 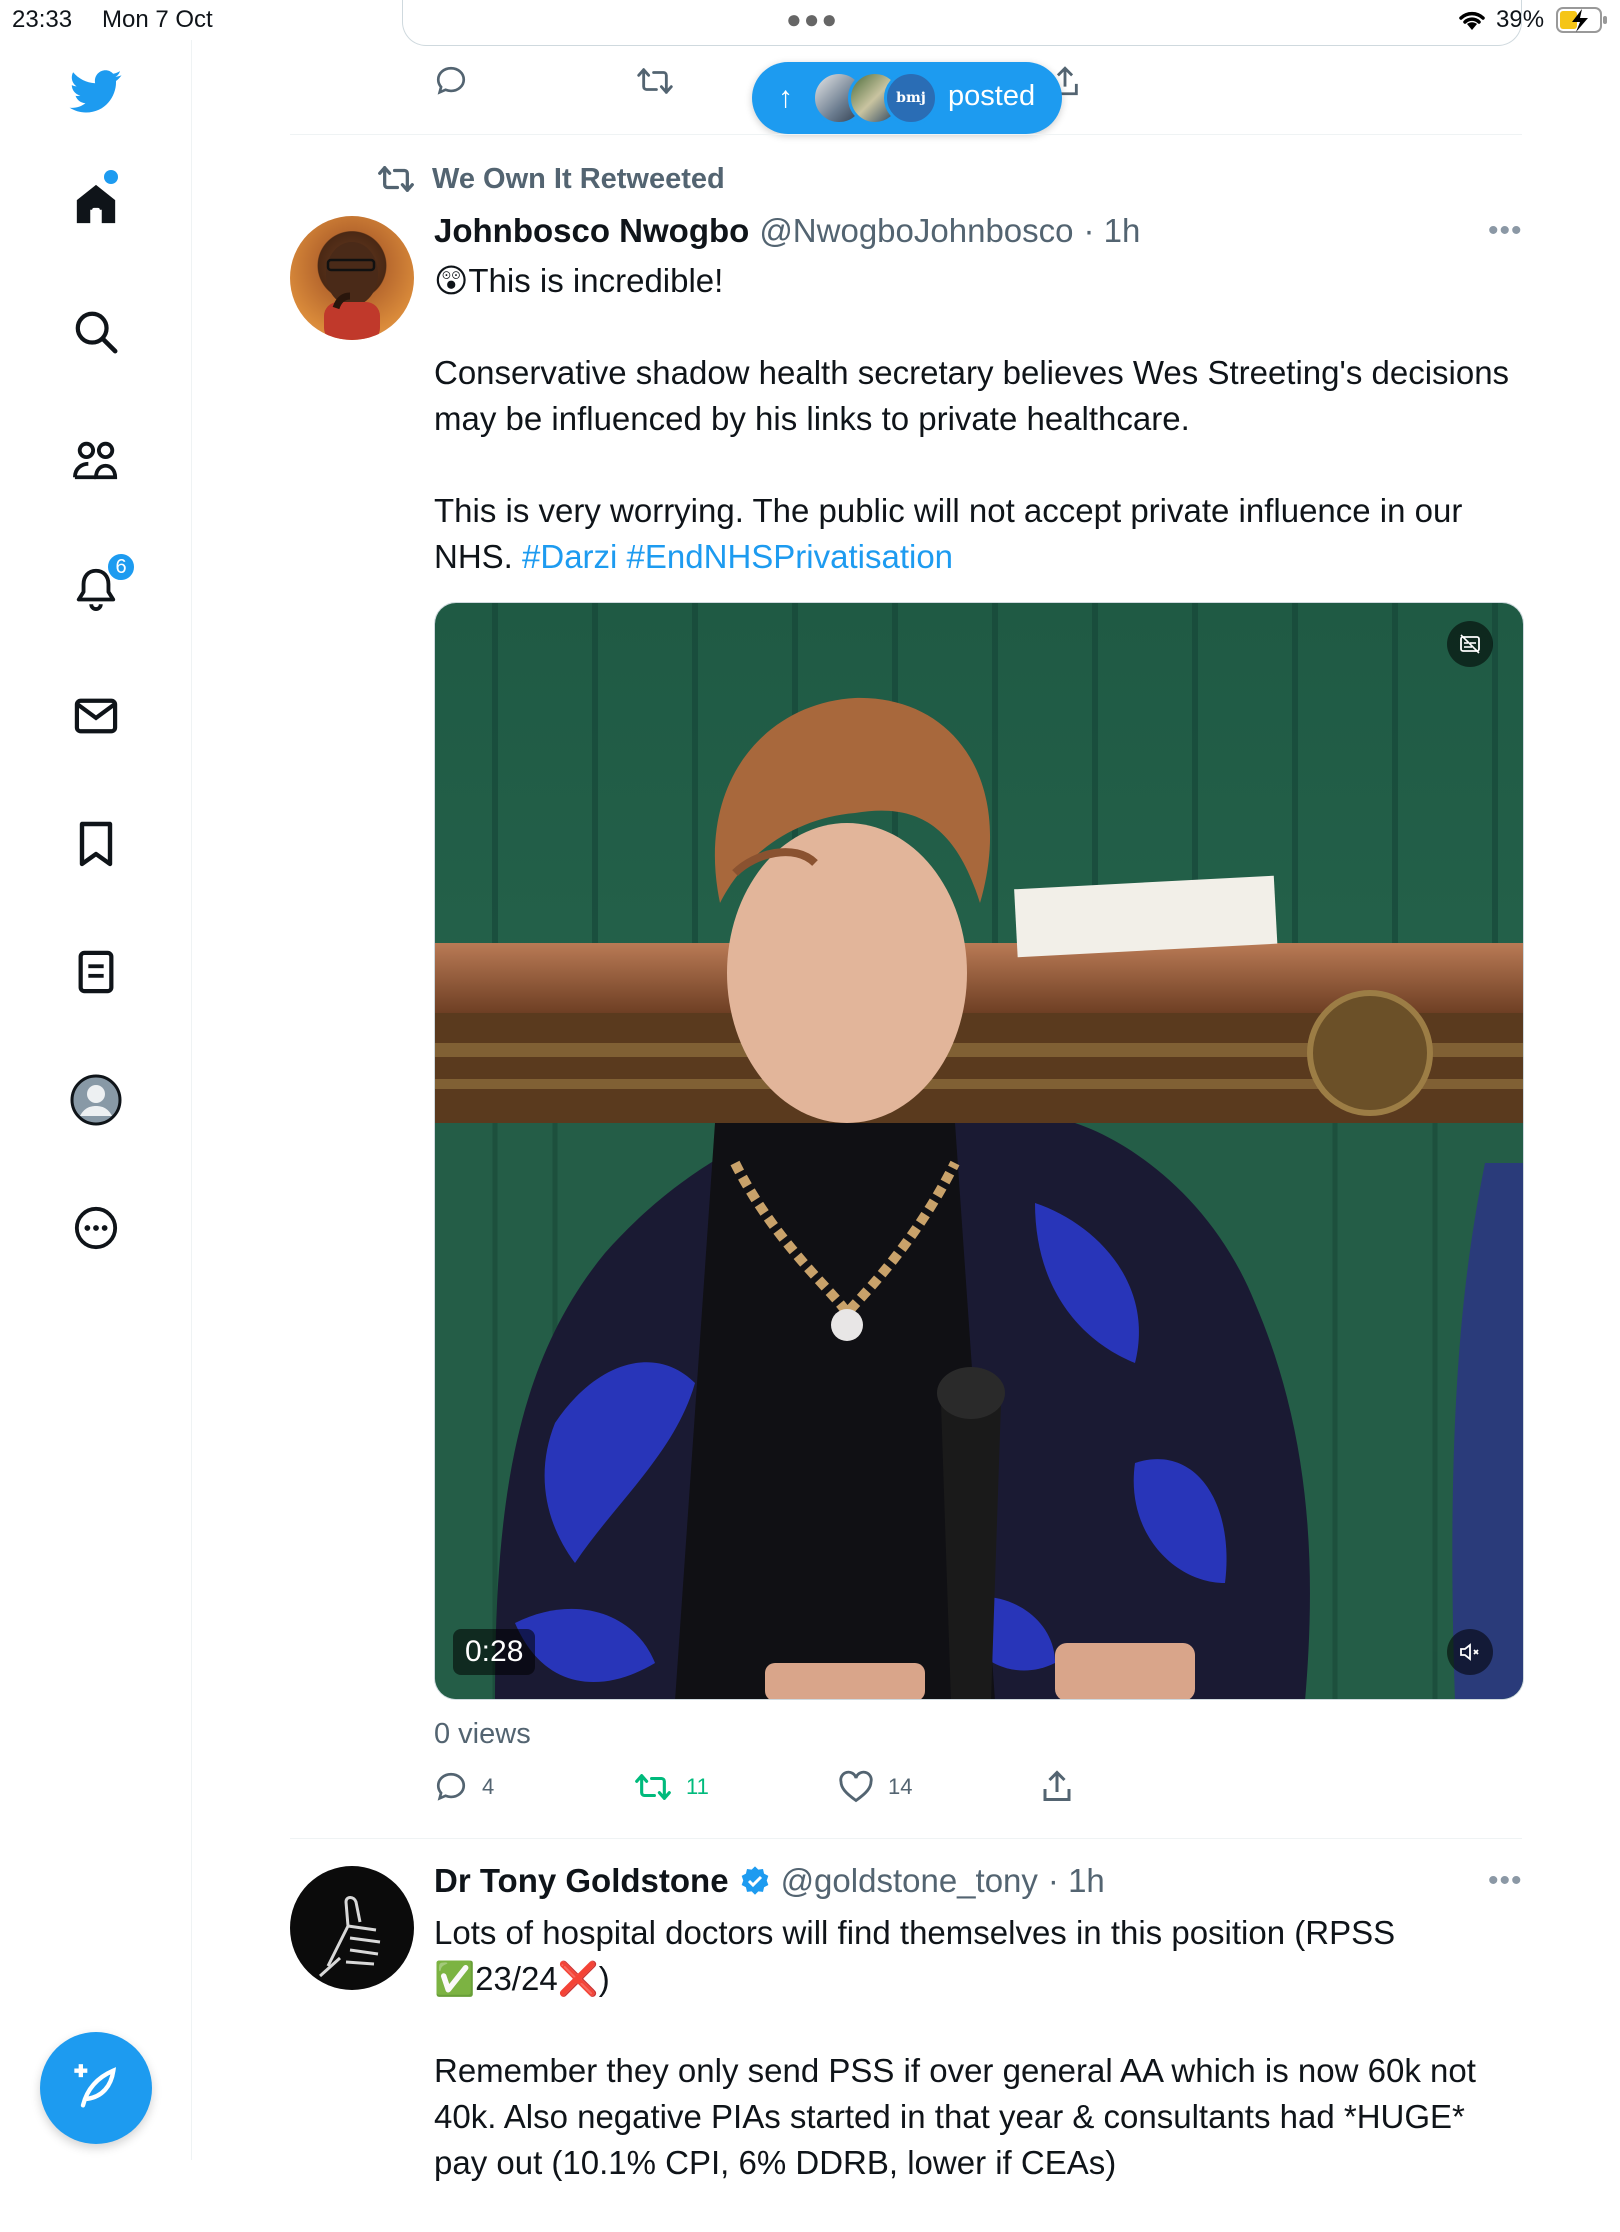 What do you see at coordinates (522, 1978) in the screenshot?
I see `tweet-text-para1-line2: ✅23/24❌)` at bounding box center [522, 1978].